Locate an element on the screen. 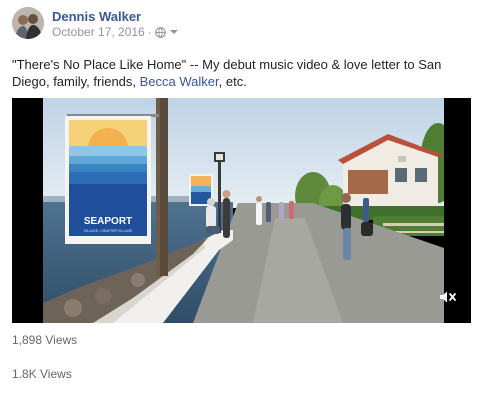 The image size is (487, 400). volume-muted-icon is located at coordinates (448, 297).